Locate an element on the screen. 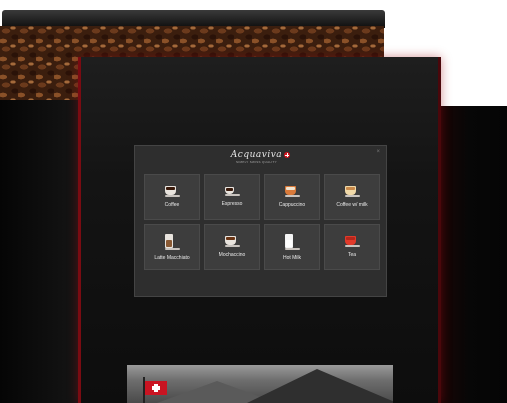 Image resolution: width=507 pixels, height=403 pixels. hot-milk-glass-icon is located at coordinates (292, 241).